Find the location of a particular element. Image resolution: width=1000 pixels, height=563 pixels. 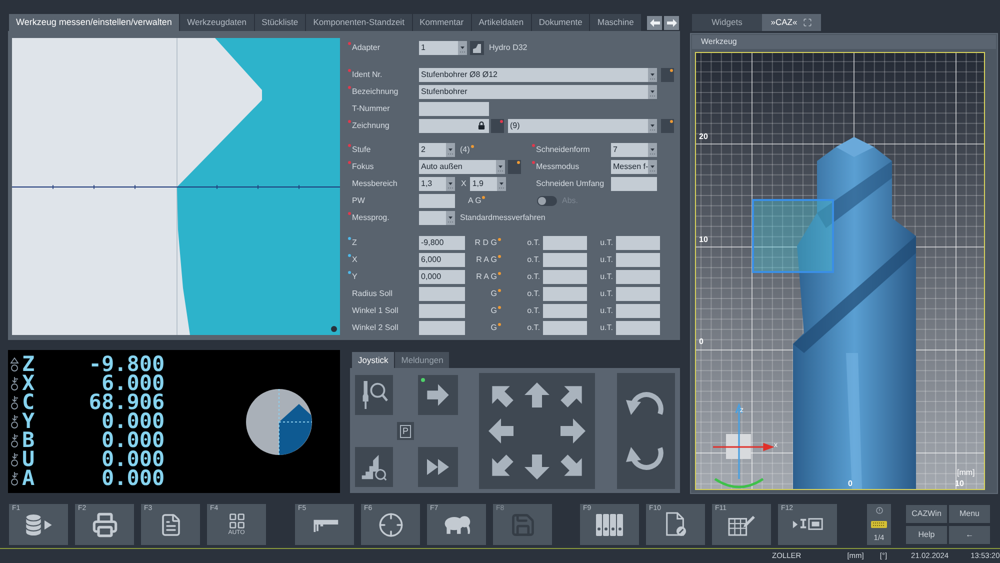

tab: Widgets is located at coordinates (727, 22).